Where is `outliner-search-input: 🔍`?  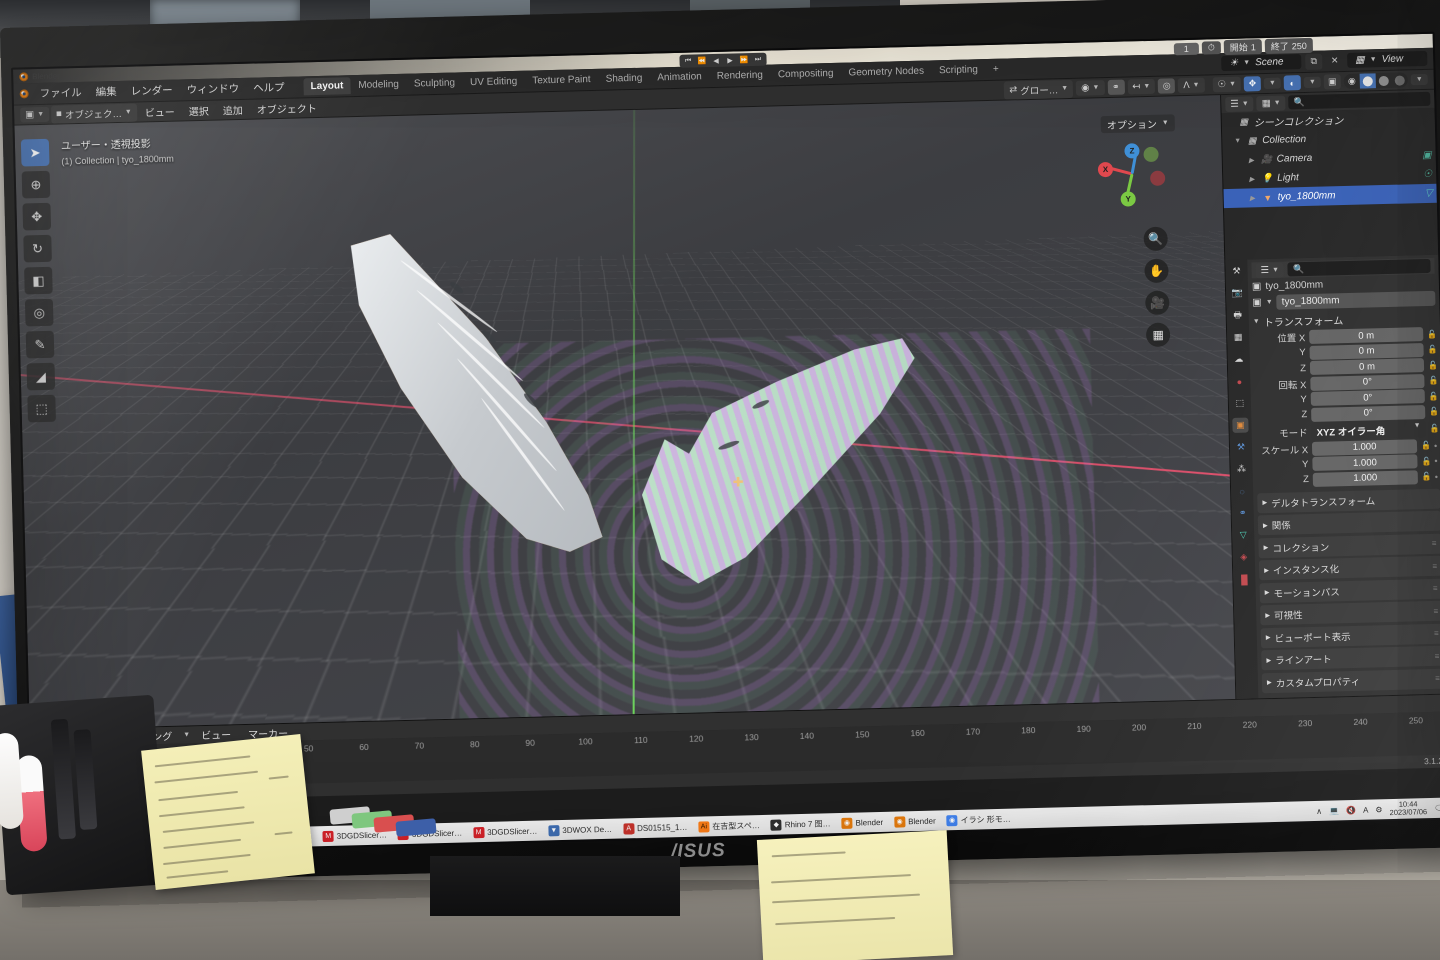 outliner-search-input: 🔍 is located at coordinates (1359, 100).